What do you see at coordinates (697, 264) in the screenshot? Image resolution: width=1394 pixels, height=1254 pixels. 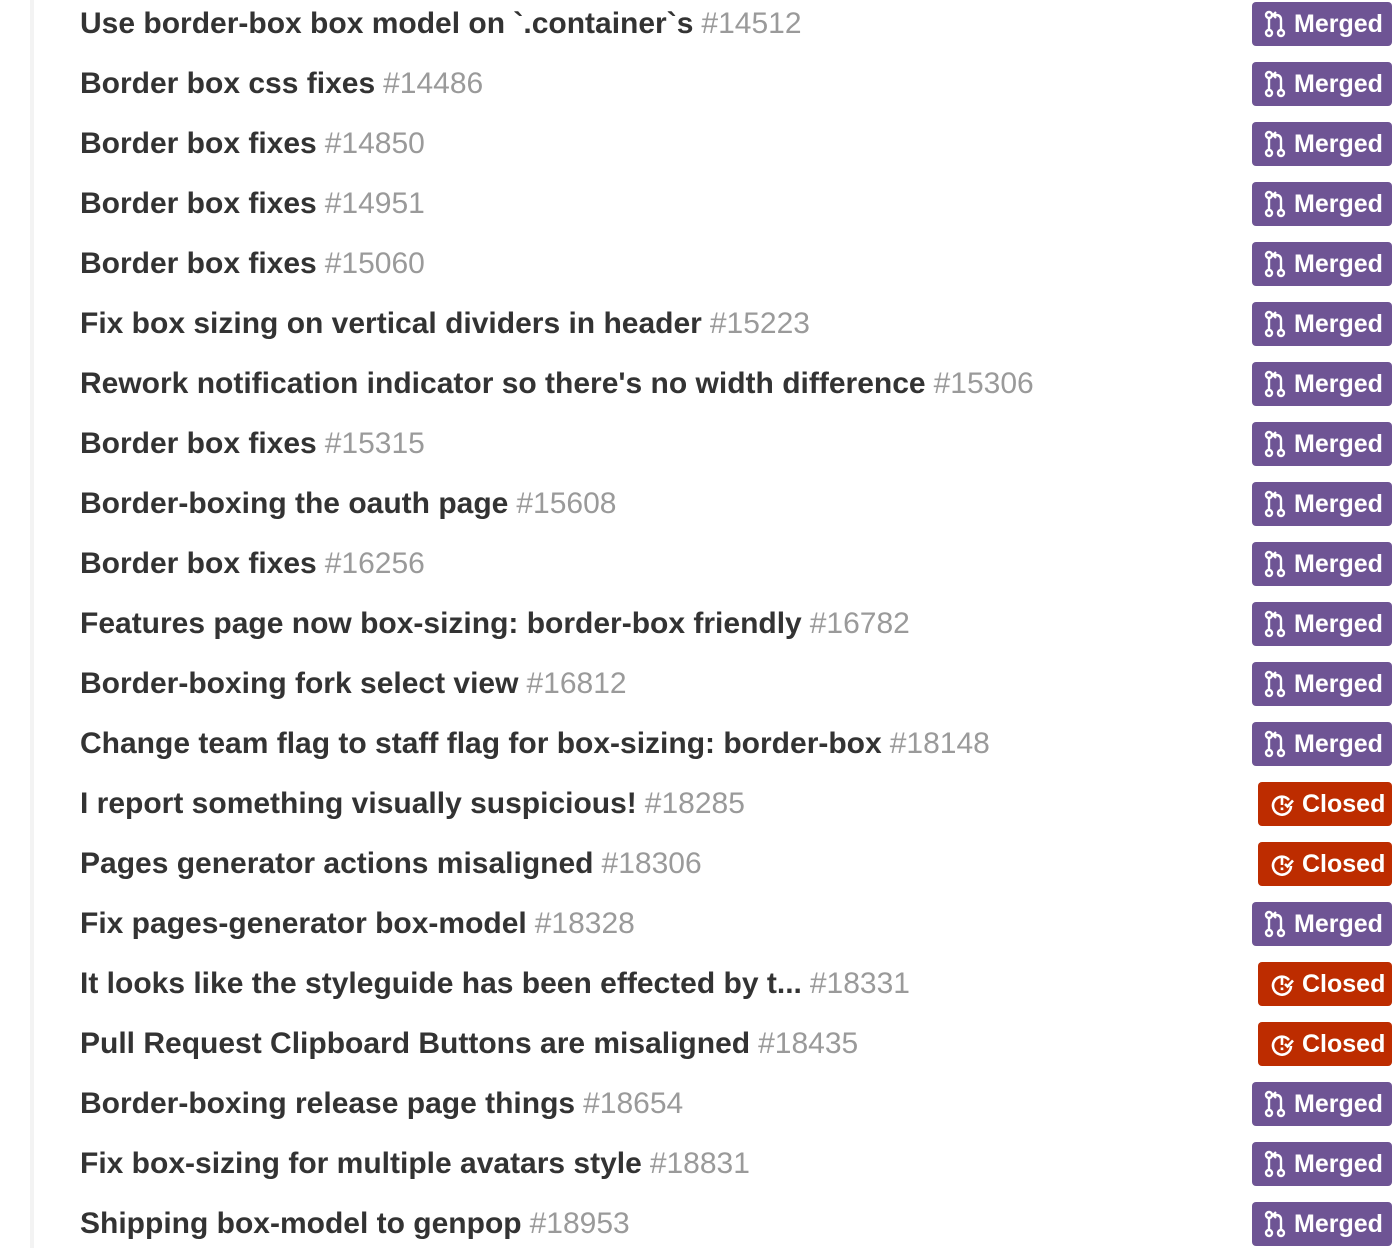 I see `list-item: Border box fixes #15060 Merged` at bounding box center [697, 264].